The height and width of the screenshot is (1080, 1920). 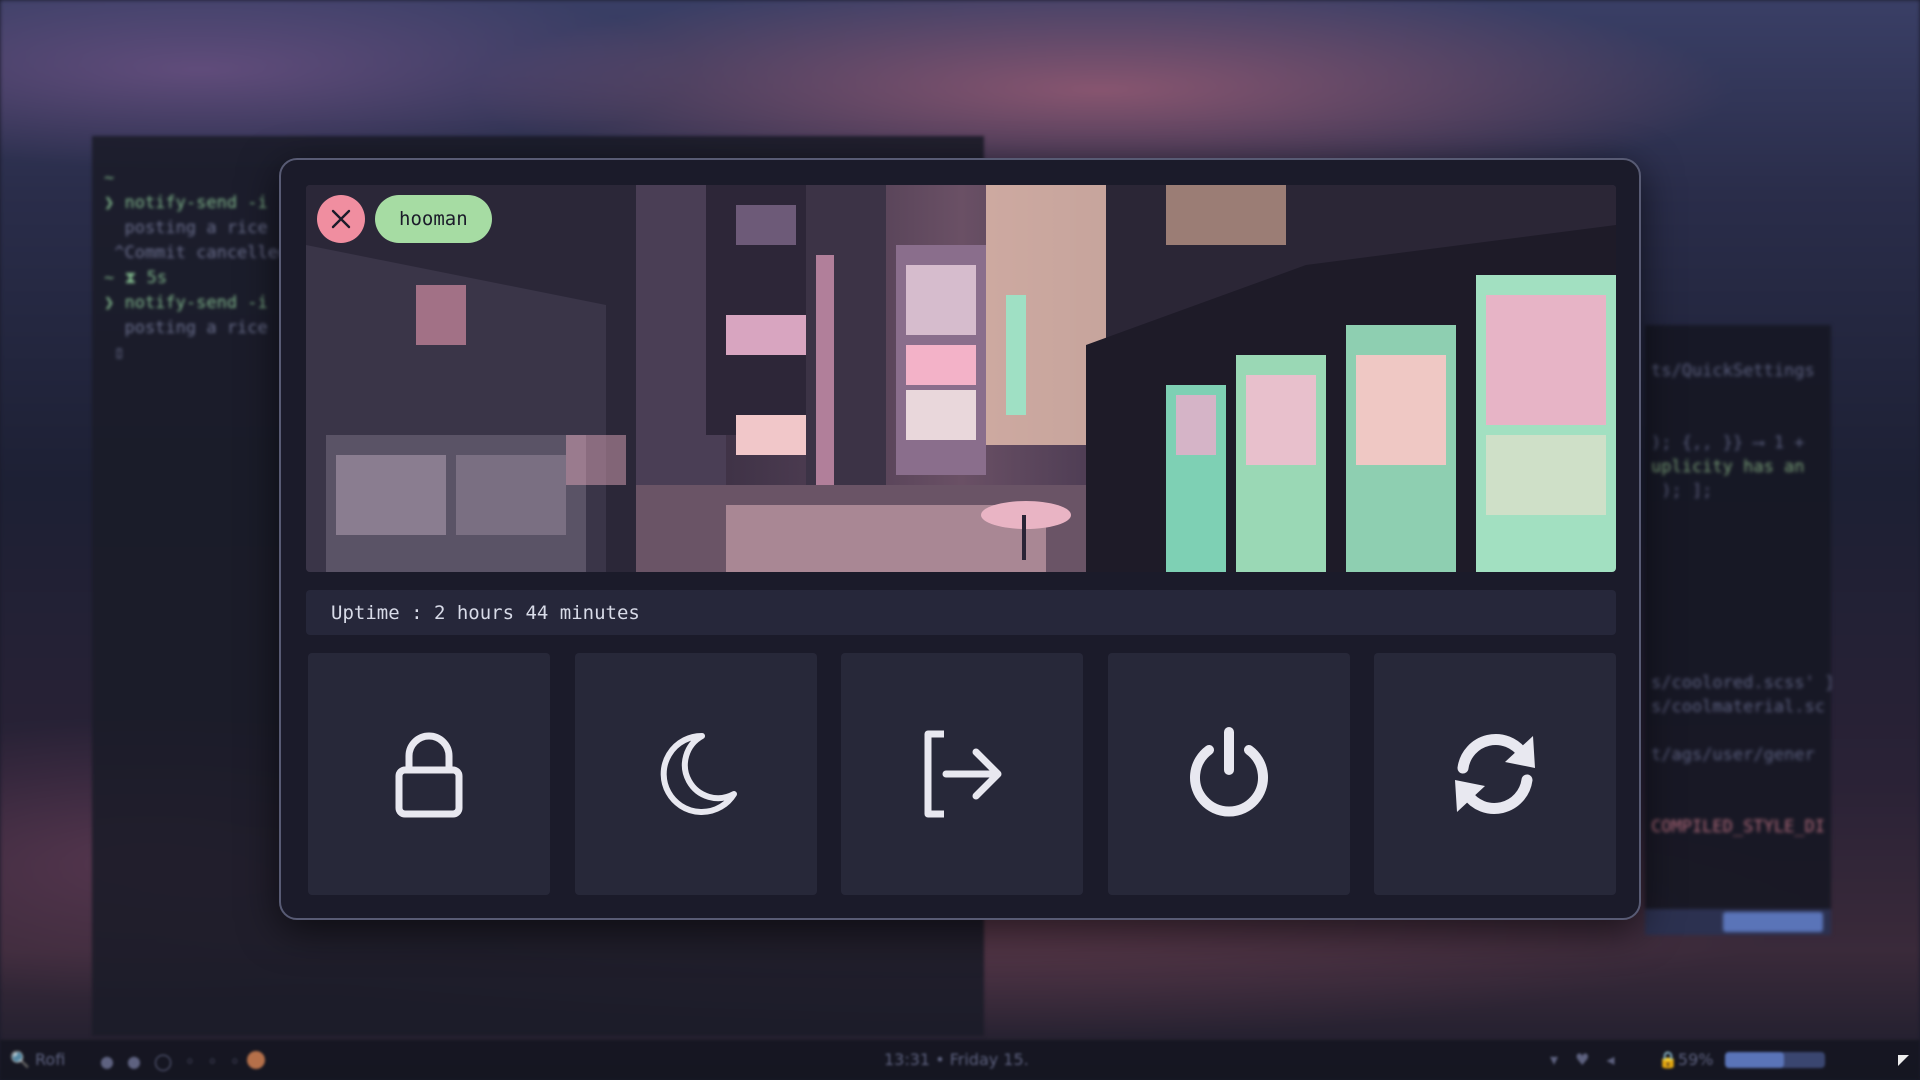 What do you see at coordinates (1738, 827) in the screenshot?
I see `editor-line: COMPILED_STYLE_DI` at bounding box center [1738, 827].